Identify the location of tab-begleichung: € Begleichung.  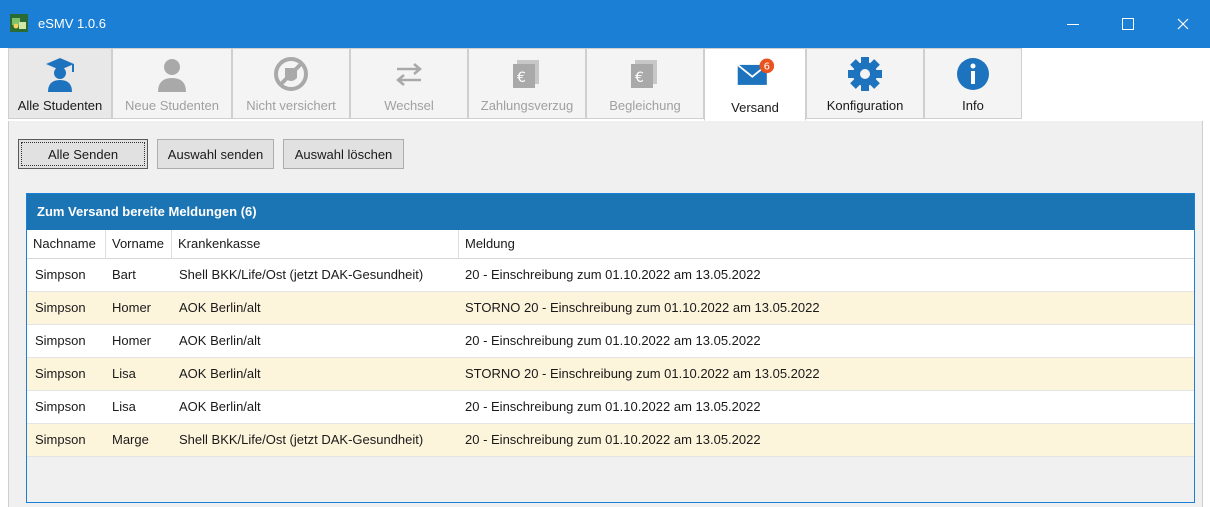
(645, 83).